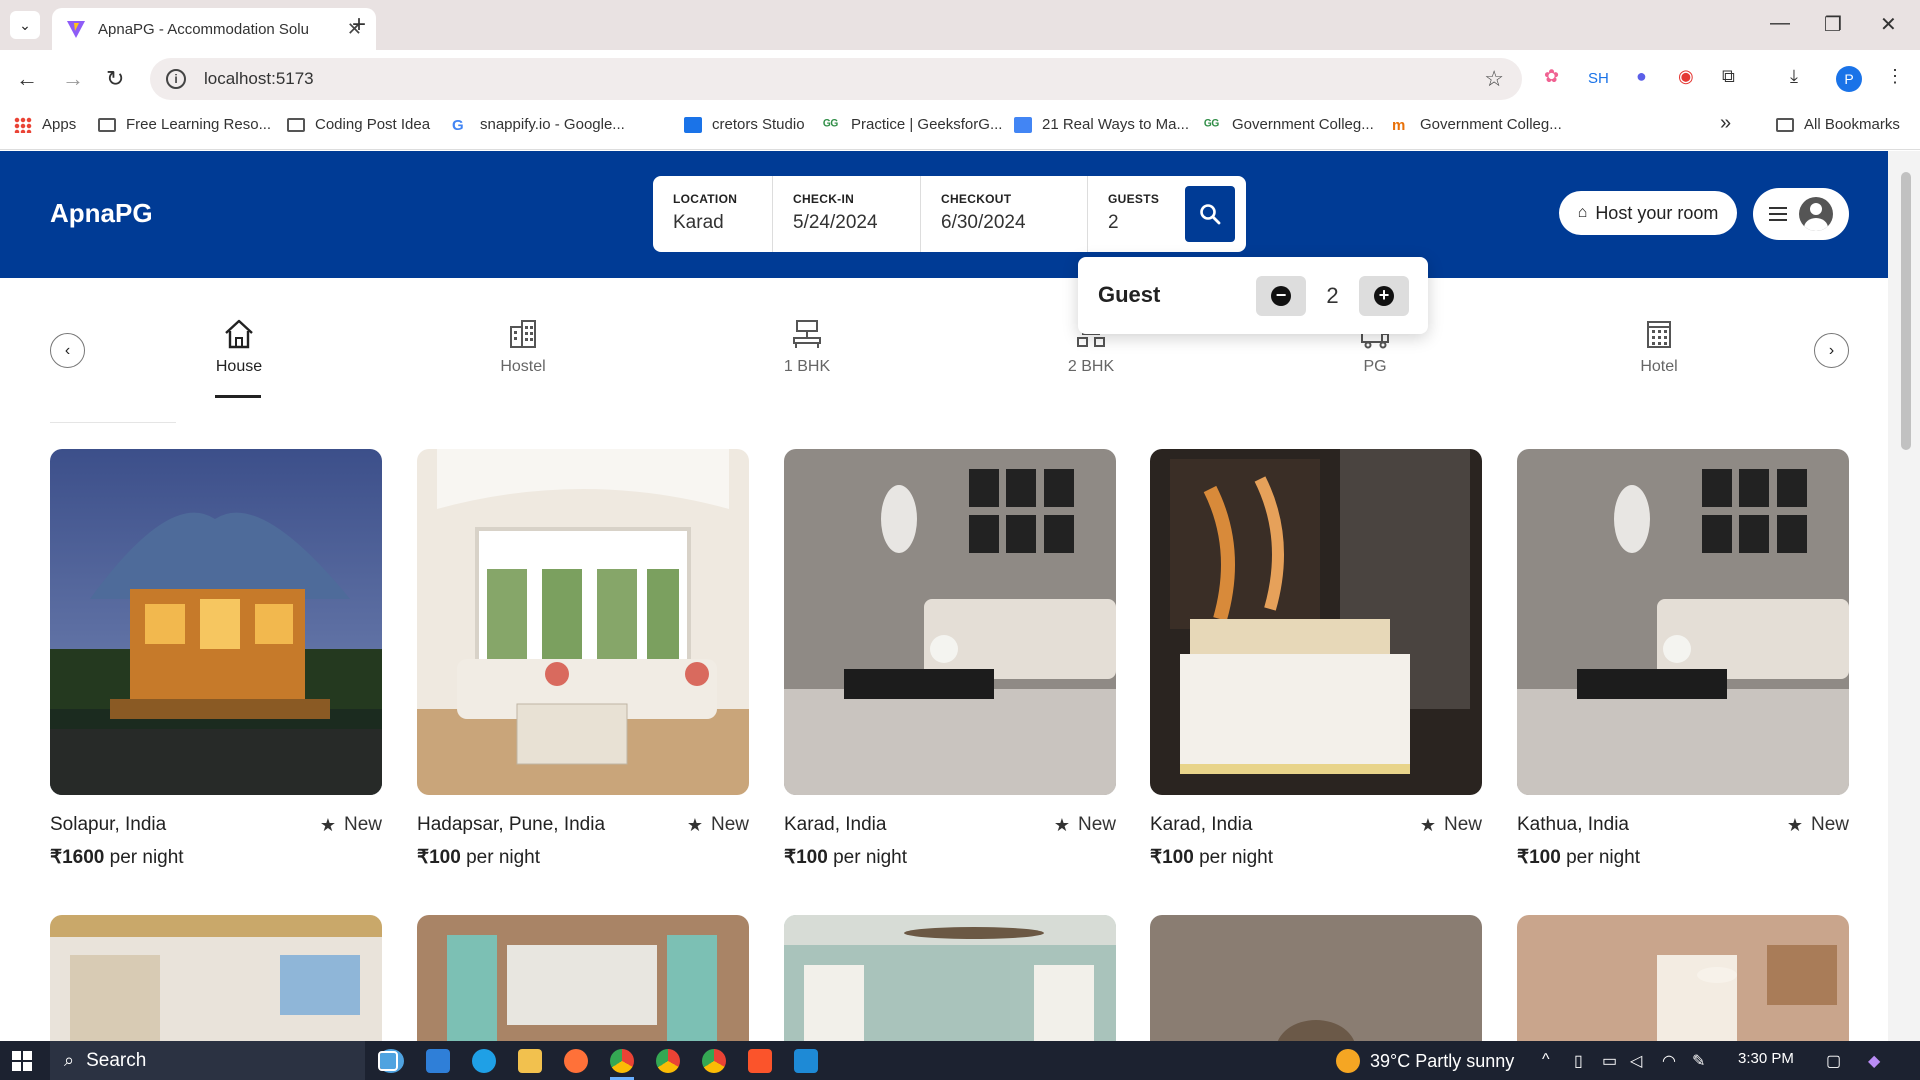 This screenshot has height=1080, width=1920. I want to click on forward-icon: →, so click(73, 79).